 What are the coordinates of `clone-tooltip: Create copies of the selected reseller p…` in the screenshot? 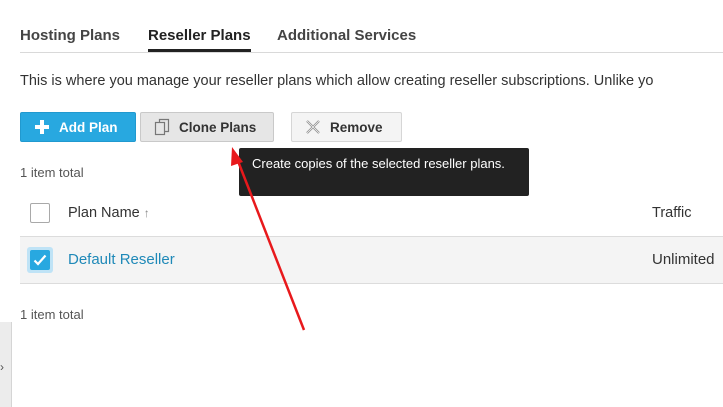 It's located at (384, 172).